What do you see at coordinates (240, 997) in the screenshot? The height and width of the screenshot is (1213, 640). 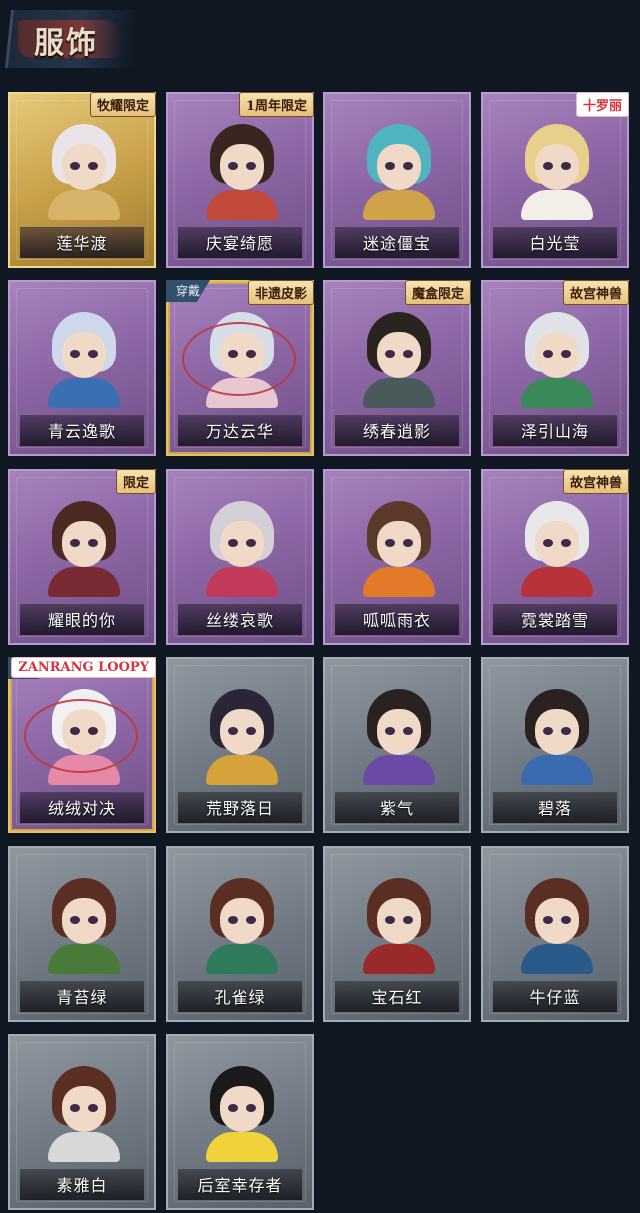 I see `costume-name: 孔雀绿` at bounding box center [240, 997].